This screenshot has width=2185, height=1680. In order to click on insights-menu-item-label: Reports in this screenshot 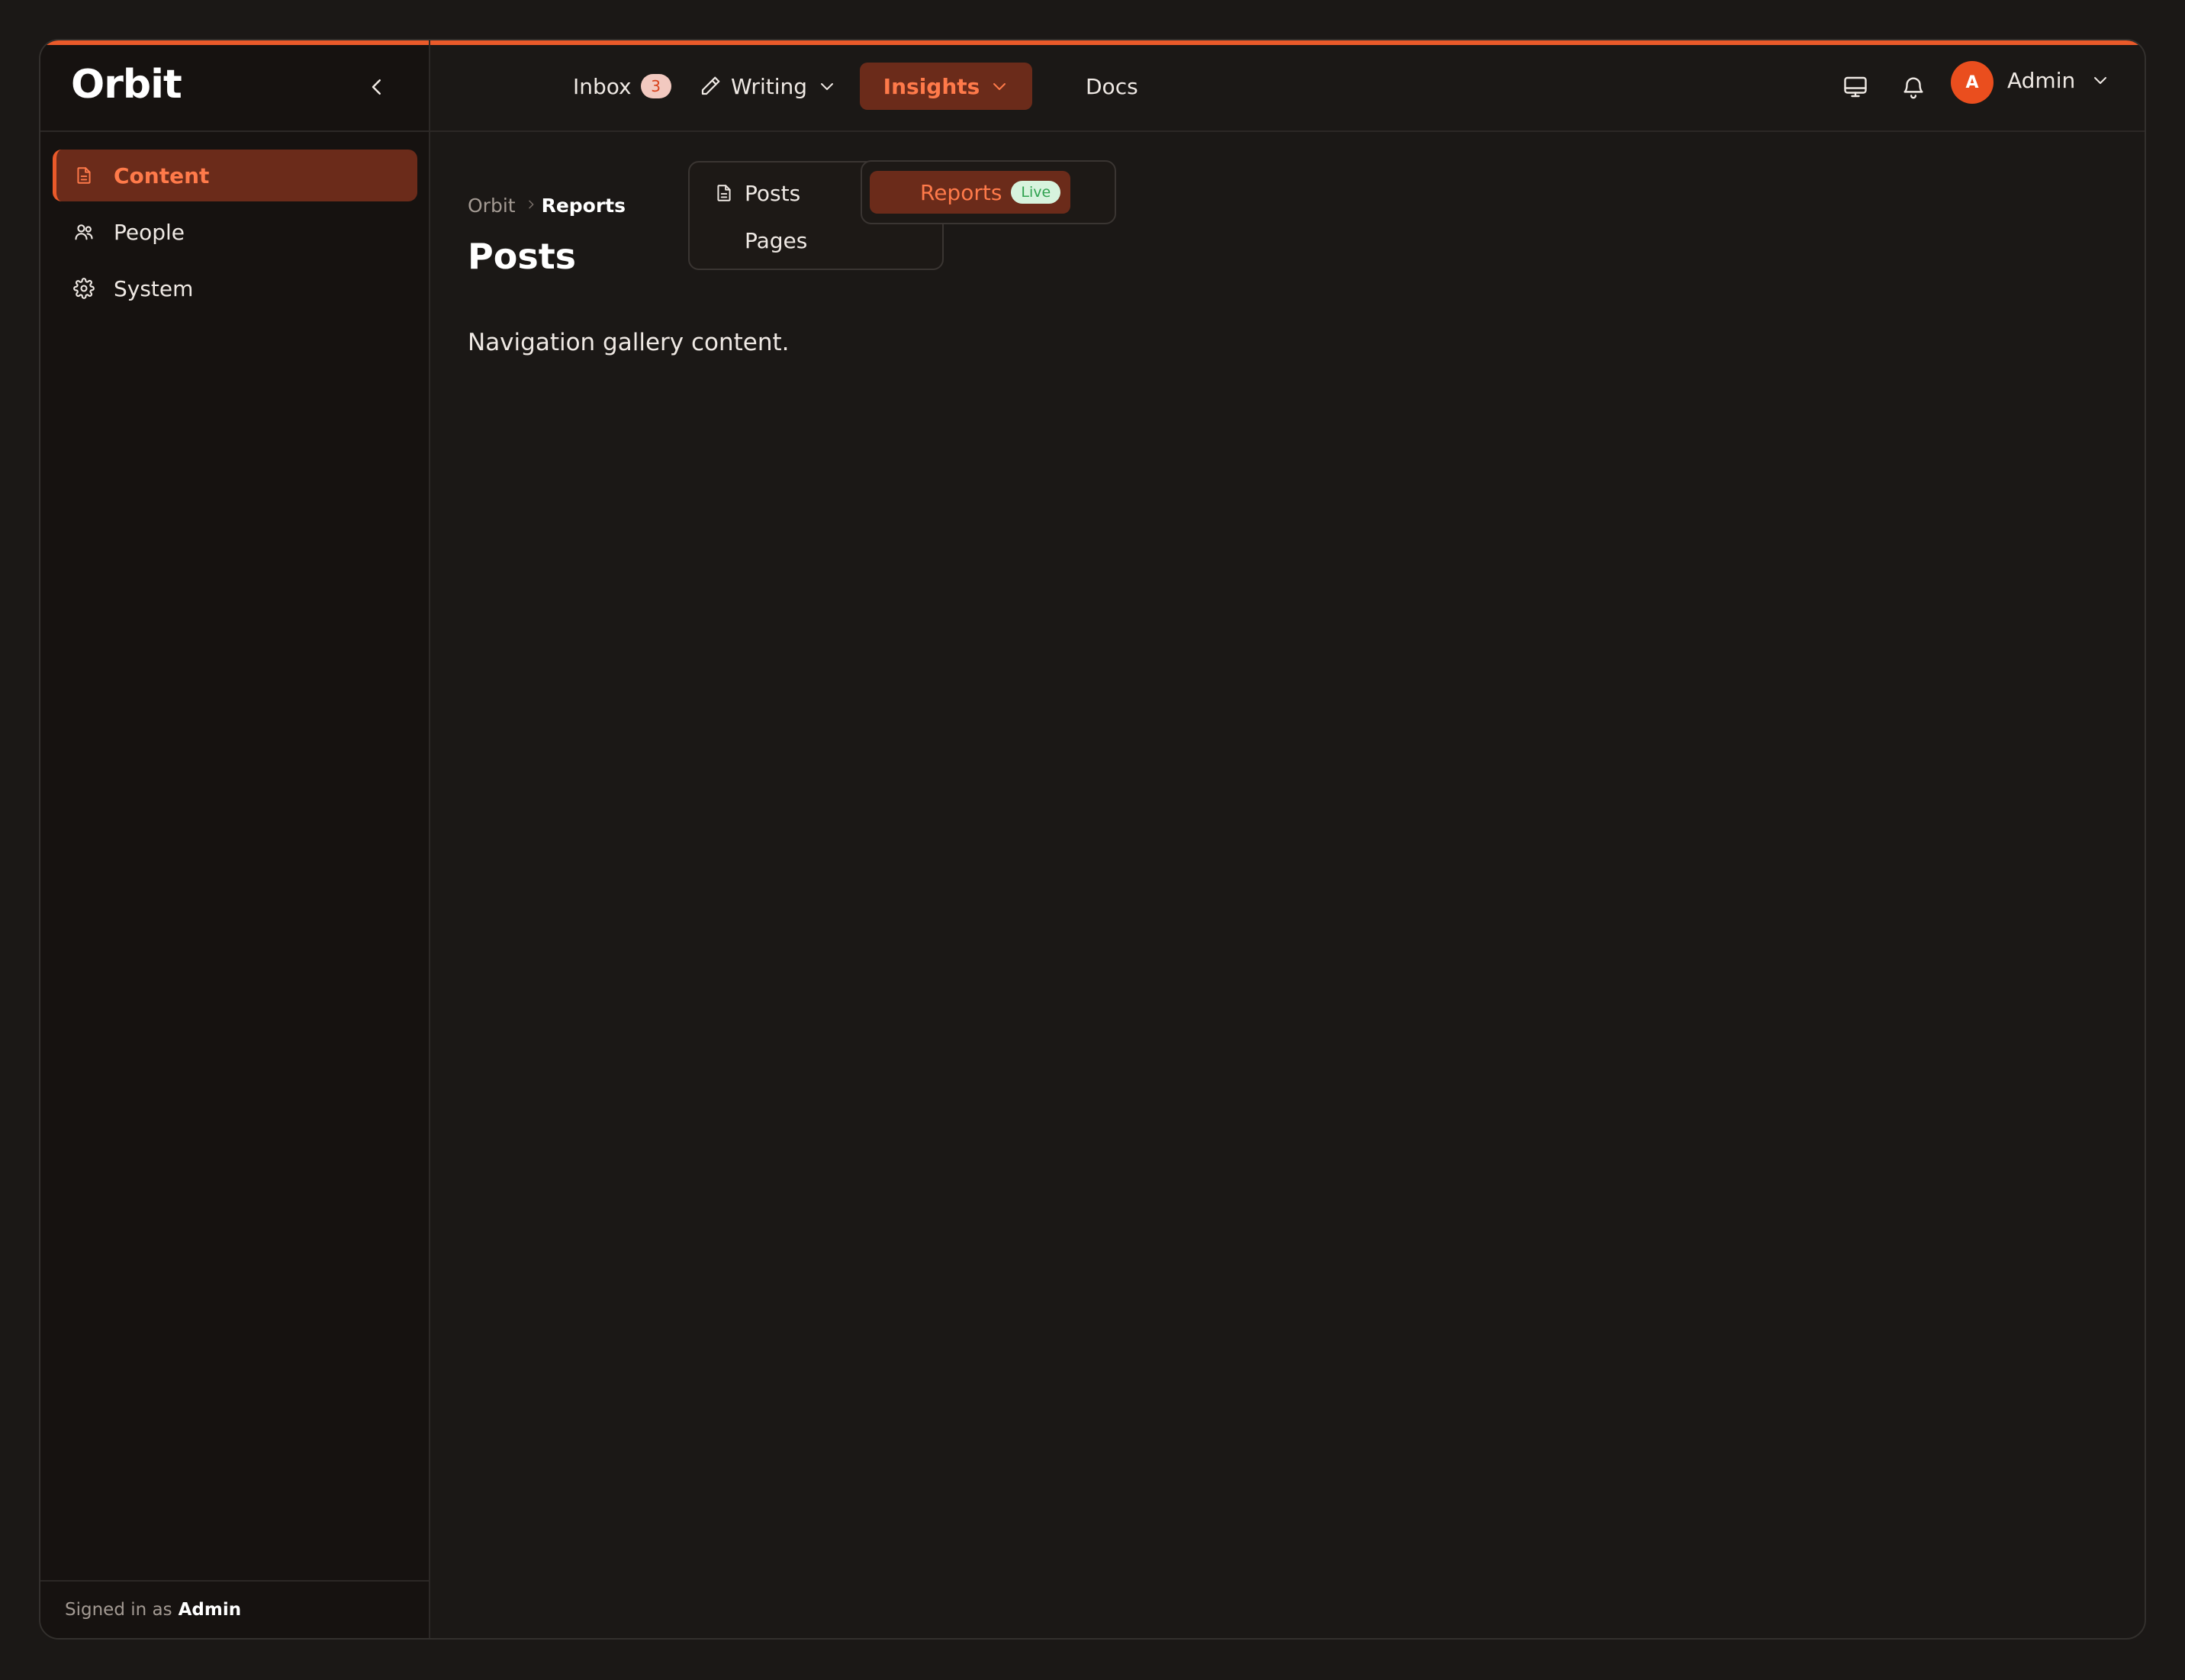, I will do `click(961, 192)`.